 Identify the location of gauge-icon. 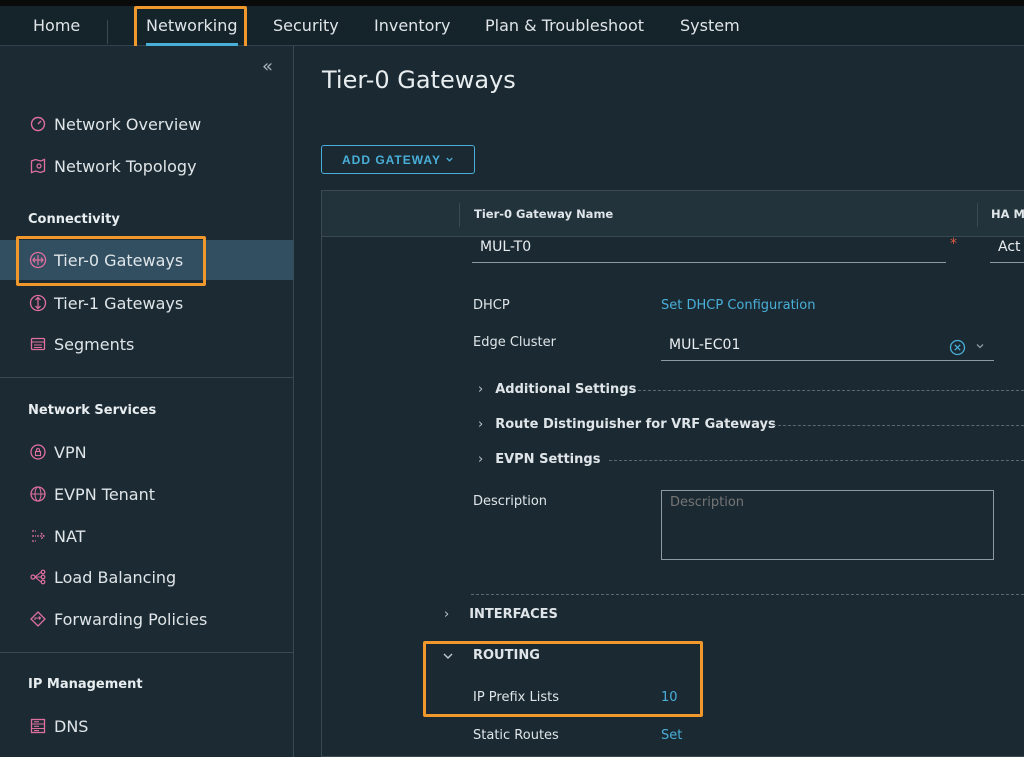
(38, 124).